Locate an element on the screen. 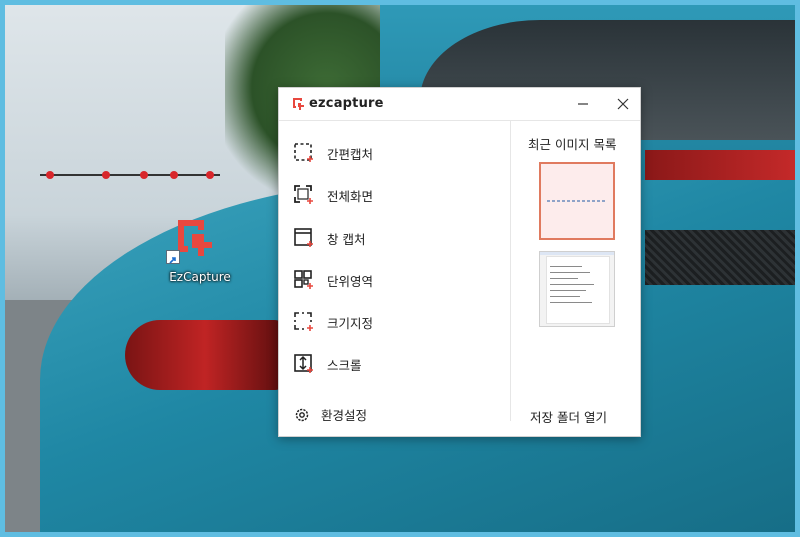  menu-item-label: 크기지정 is located at coordinates (350, 323).